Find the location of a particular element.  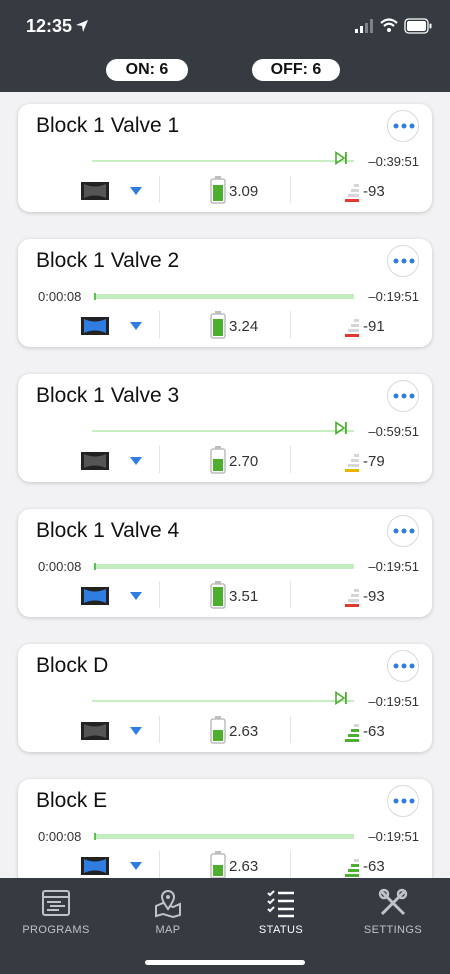

battery-voltage: 3.51 is located at coordinates (244, 596).